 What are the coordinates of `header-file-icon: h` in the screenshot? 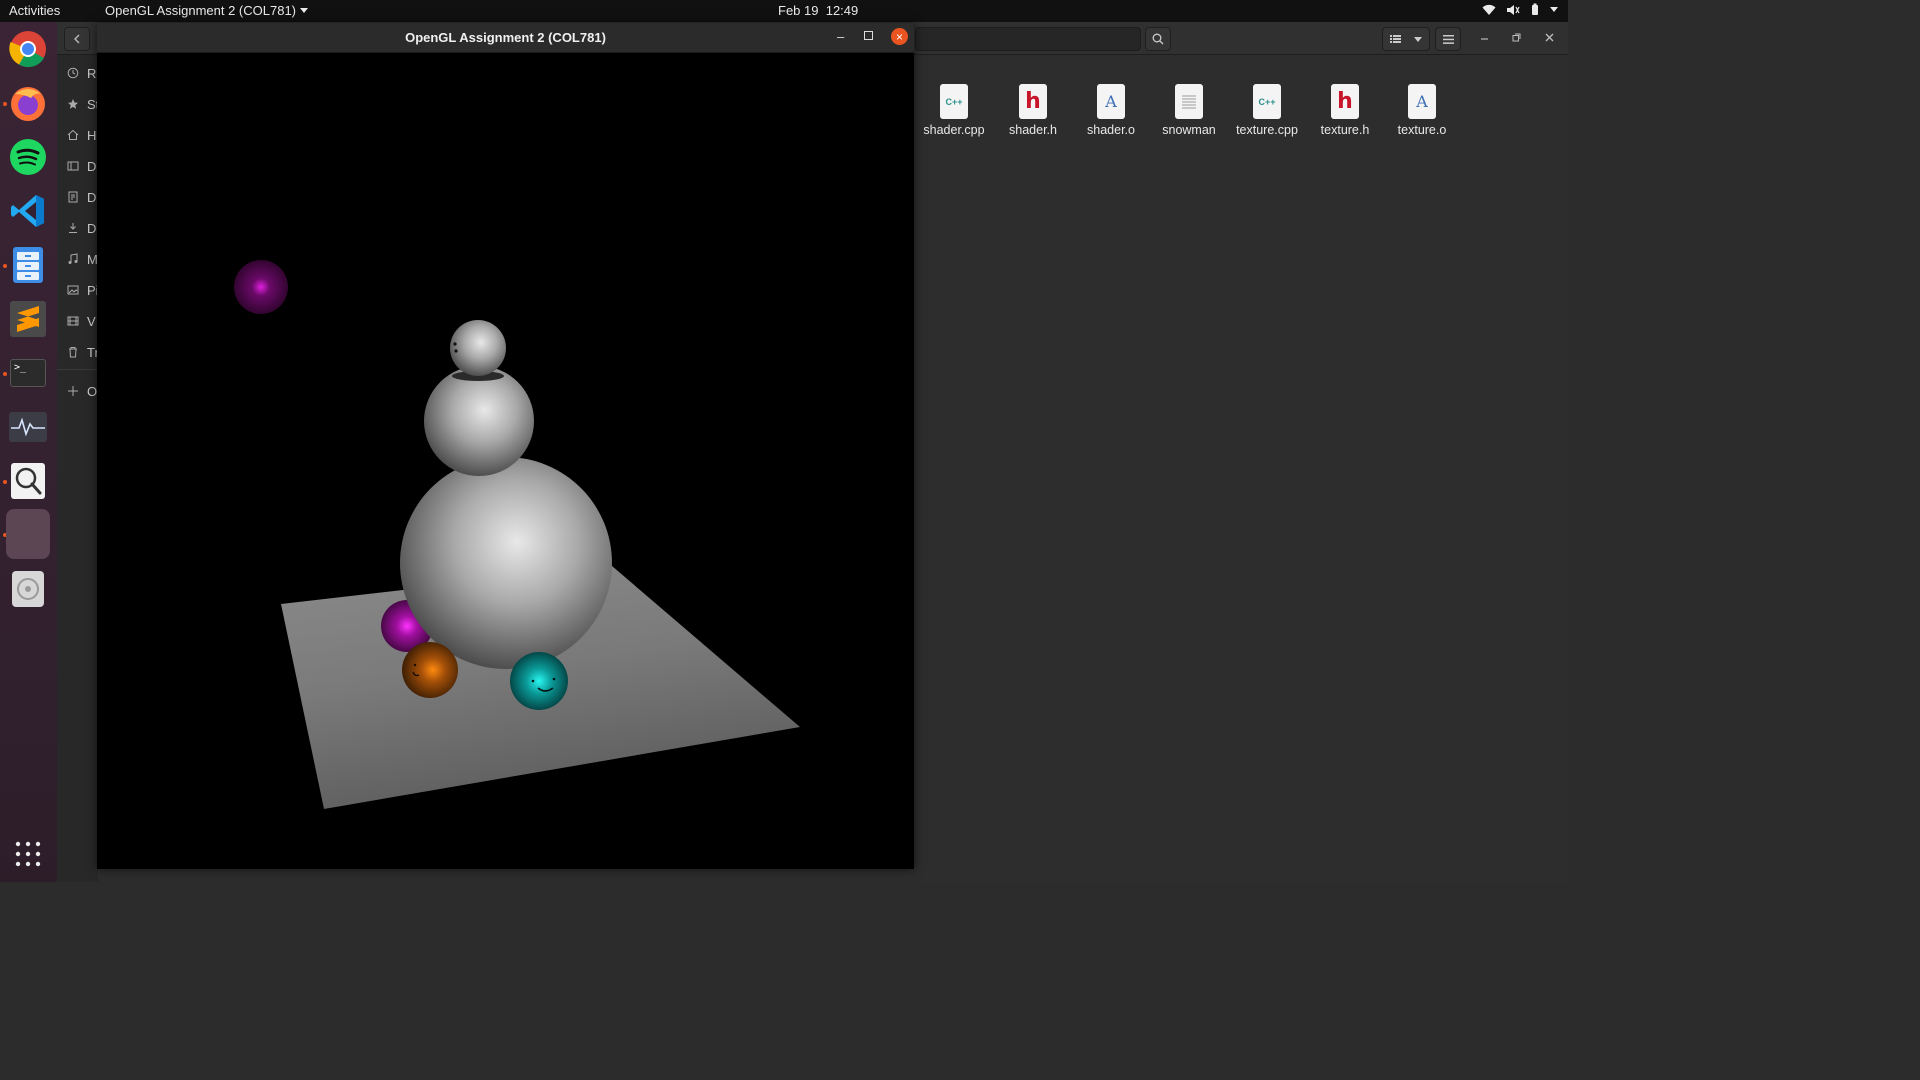 It's located at (1033, 101).